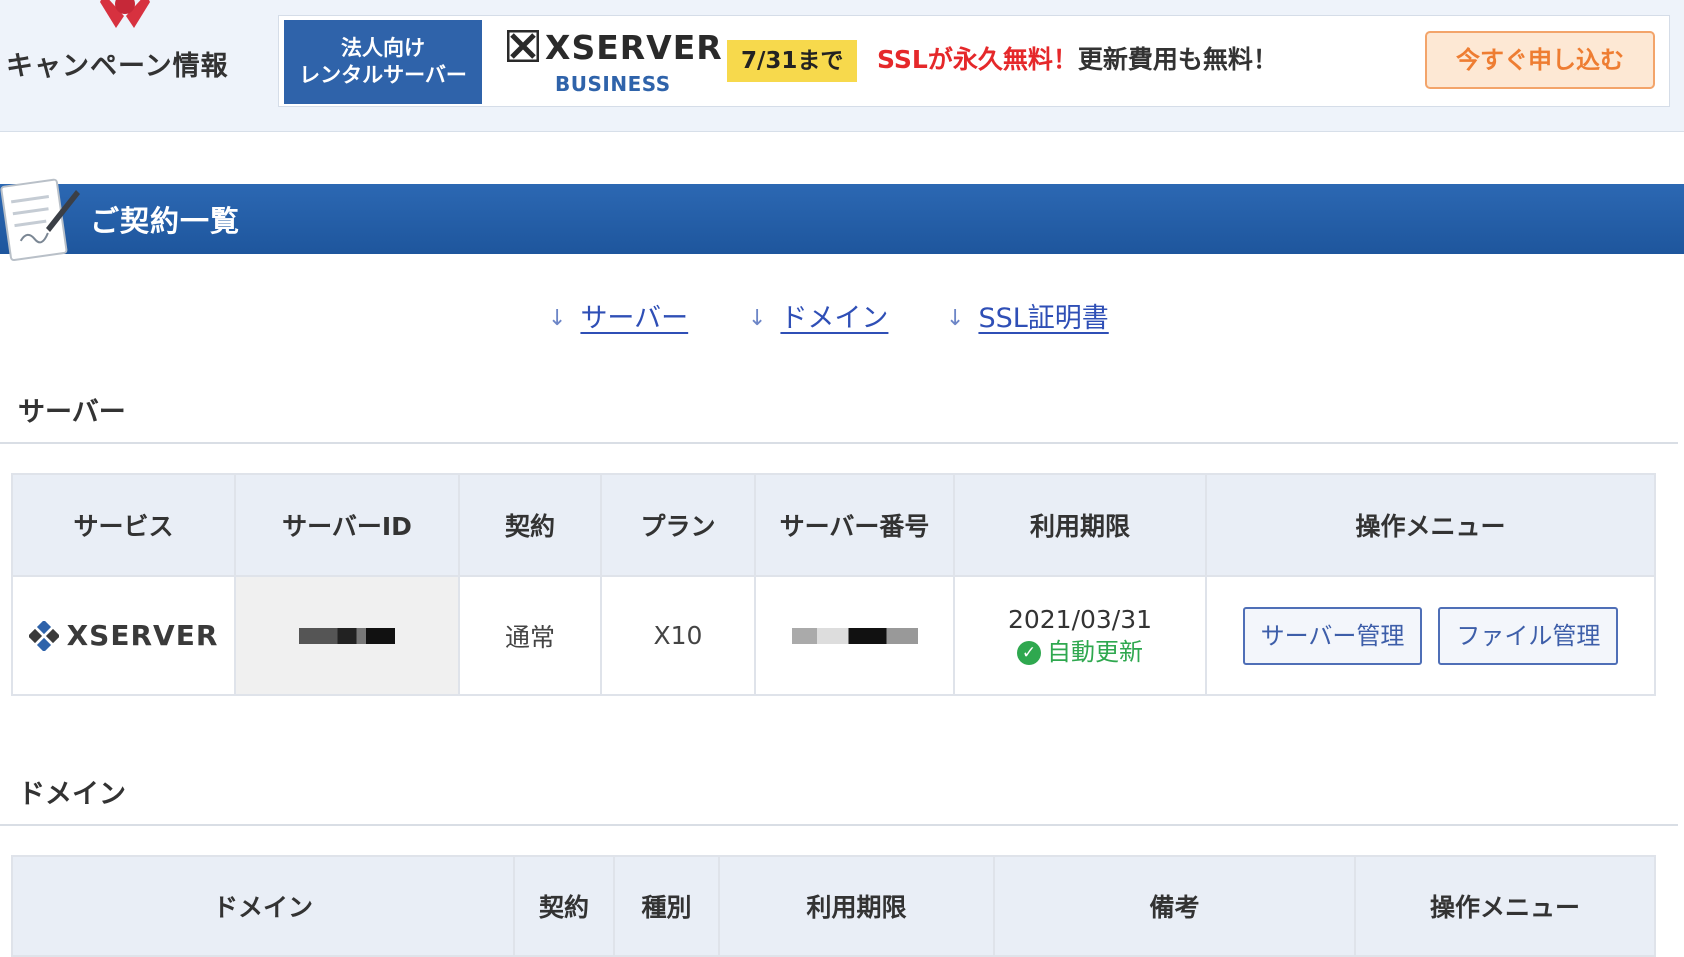 The image size is (1684, 957). Describe the element at coordinates (1332, 635) in the screenshot. I see `server-manage-button: サーバー管理` at that location.